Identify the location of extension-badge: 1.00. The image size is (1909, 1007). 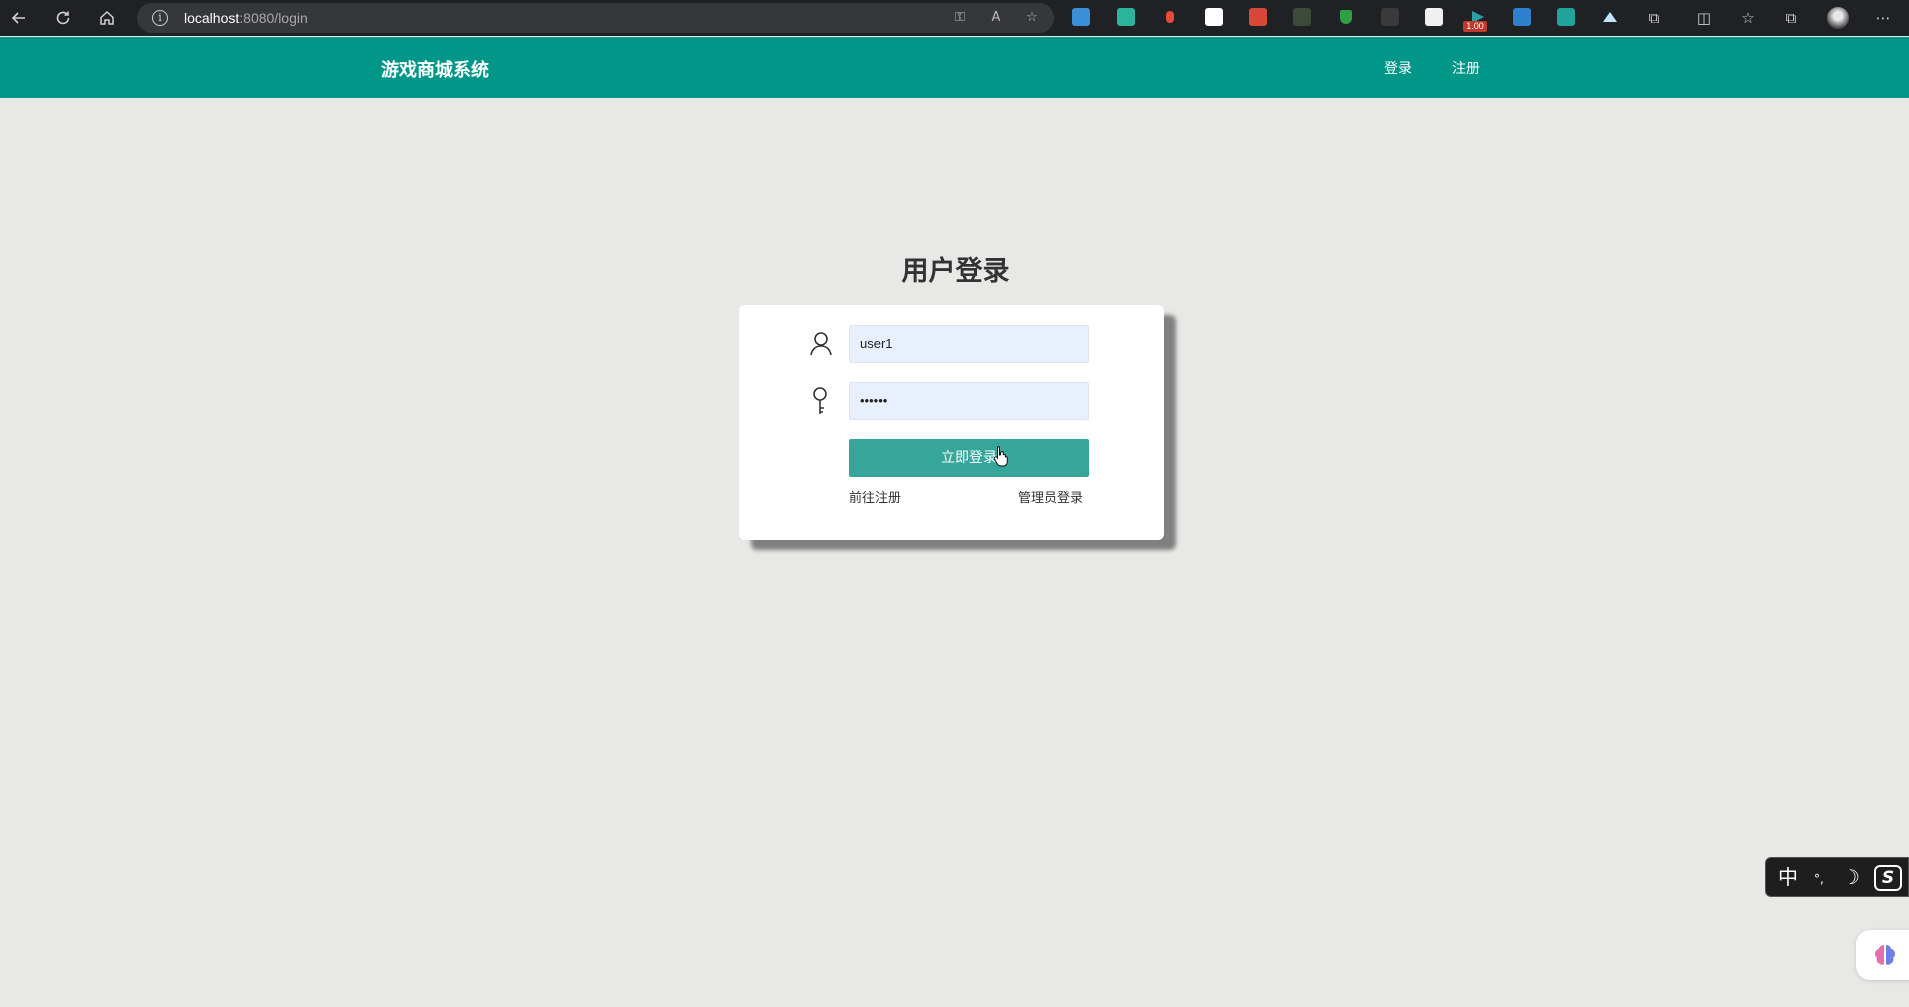
(1475, 26).